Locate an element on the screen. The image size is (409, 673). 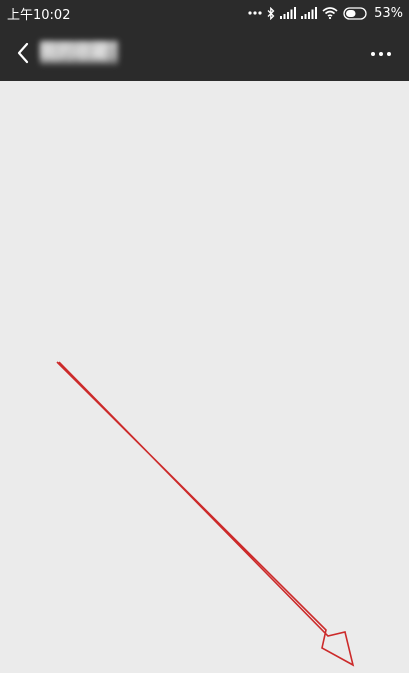
status-icons: 53% is located at coordinates (325, 13).